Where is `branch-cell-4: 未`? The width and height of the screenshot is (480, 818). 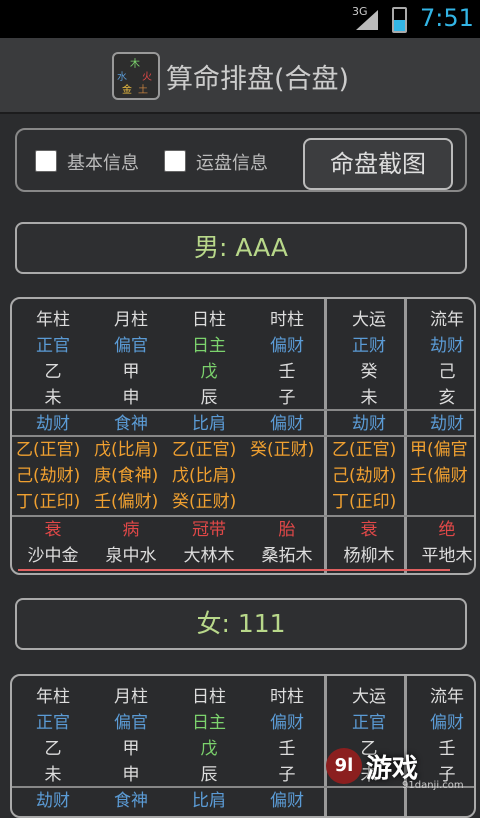 branch-cell-4: 未 is located at coordinates (369, 398).